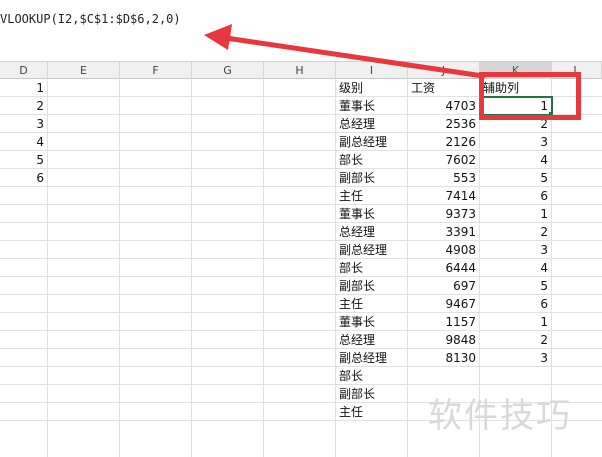 This screenshot has height=457, width=602. I want to click on column-header-i: I, so click(372, 70).